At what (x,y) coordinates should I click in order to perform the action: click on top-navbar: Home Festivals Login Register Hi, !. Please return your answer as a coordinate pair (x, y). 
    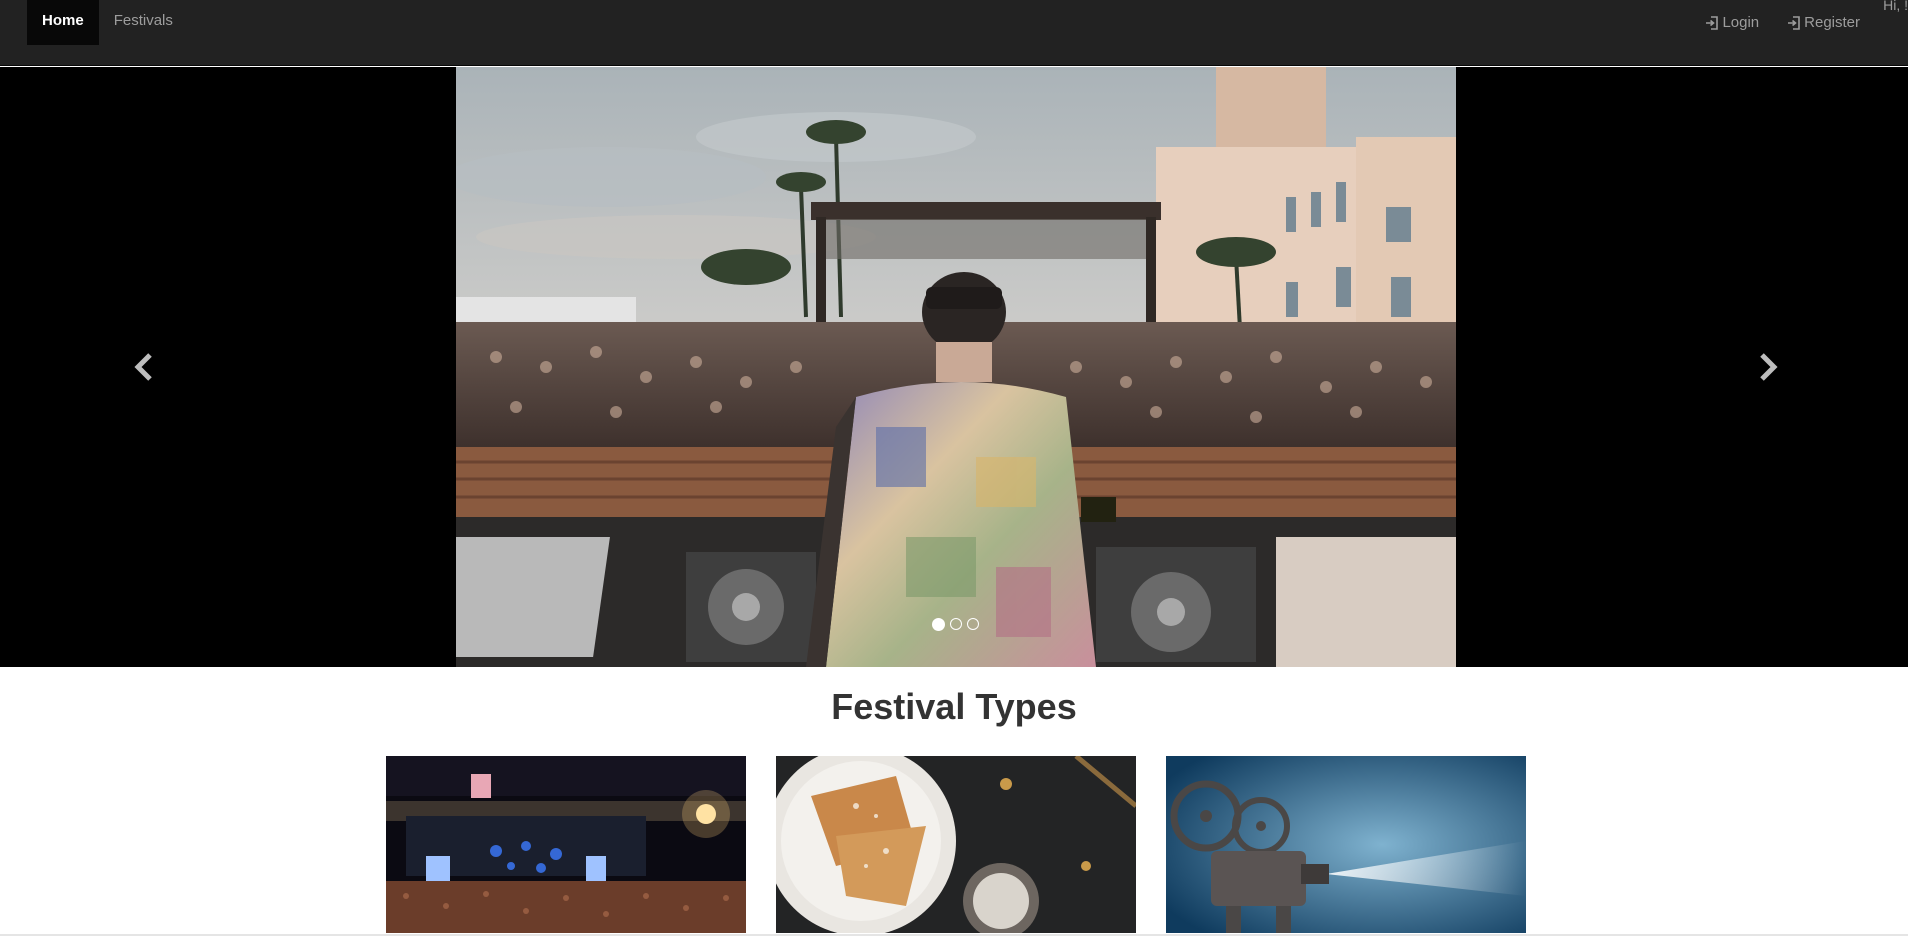
    Looking at the image, I should click on (954, 33).